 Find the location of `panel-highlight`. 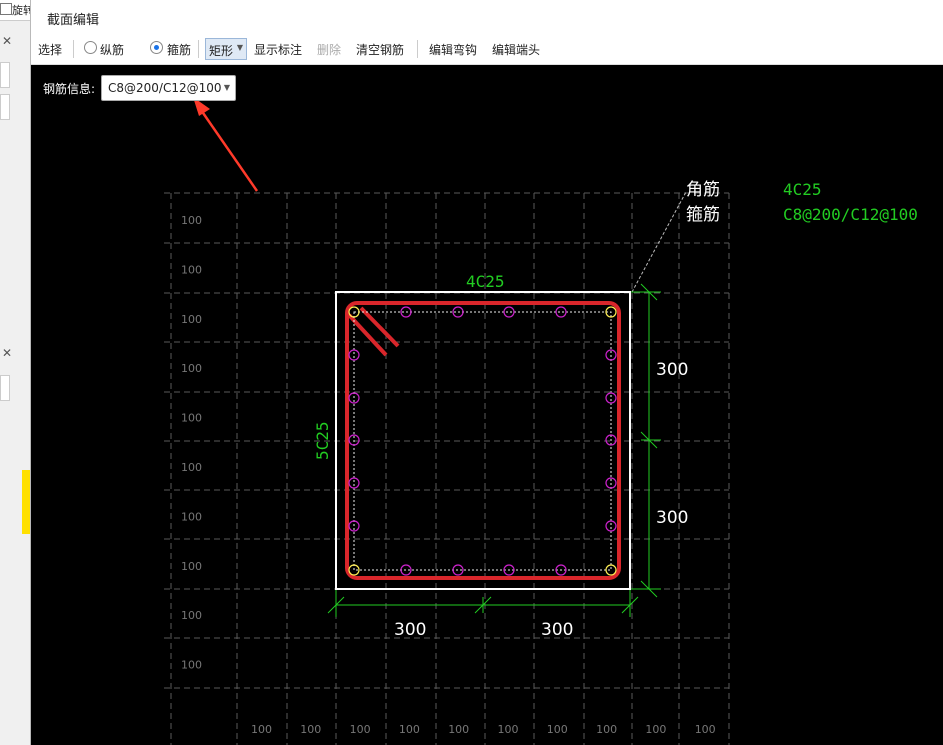

panel-highlight is located at coordinates (26, 502).